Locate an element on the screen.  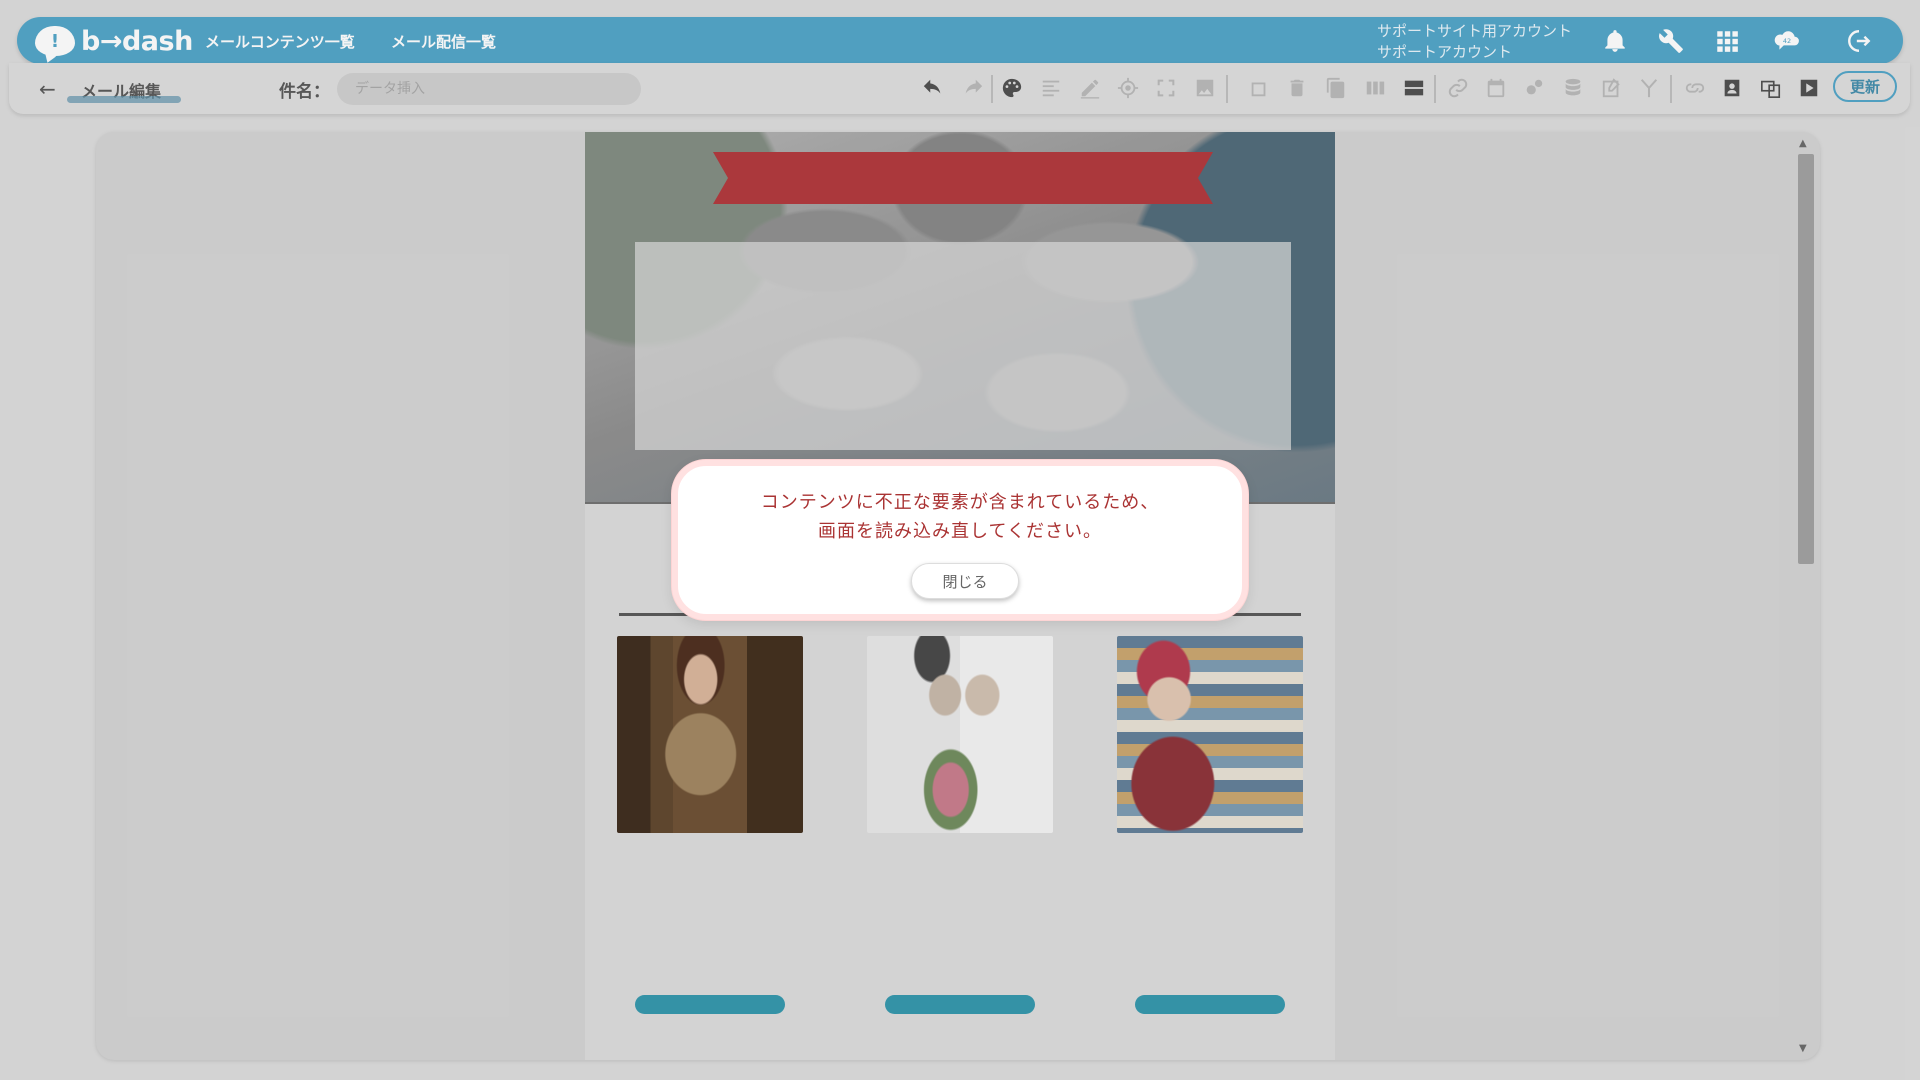
error-message-line1: コンテンツに不正な要素が含まれているため、 is located at coordinates (960, 502).